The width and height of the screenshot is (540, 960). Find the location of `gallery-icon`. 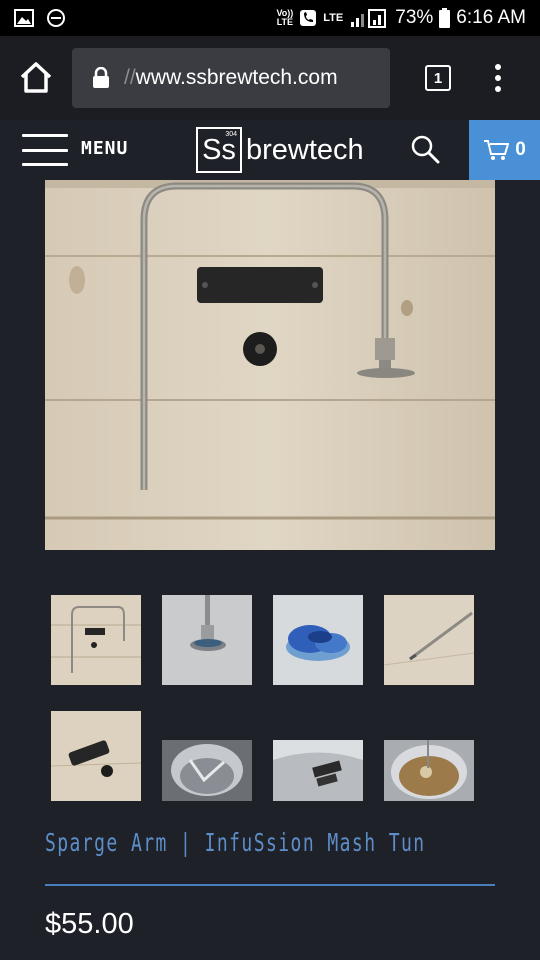

gallery-icon is located at coordinates (24, 18).